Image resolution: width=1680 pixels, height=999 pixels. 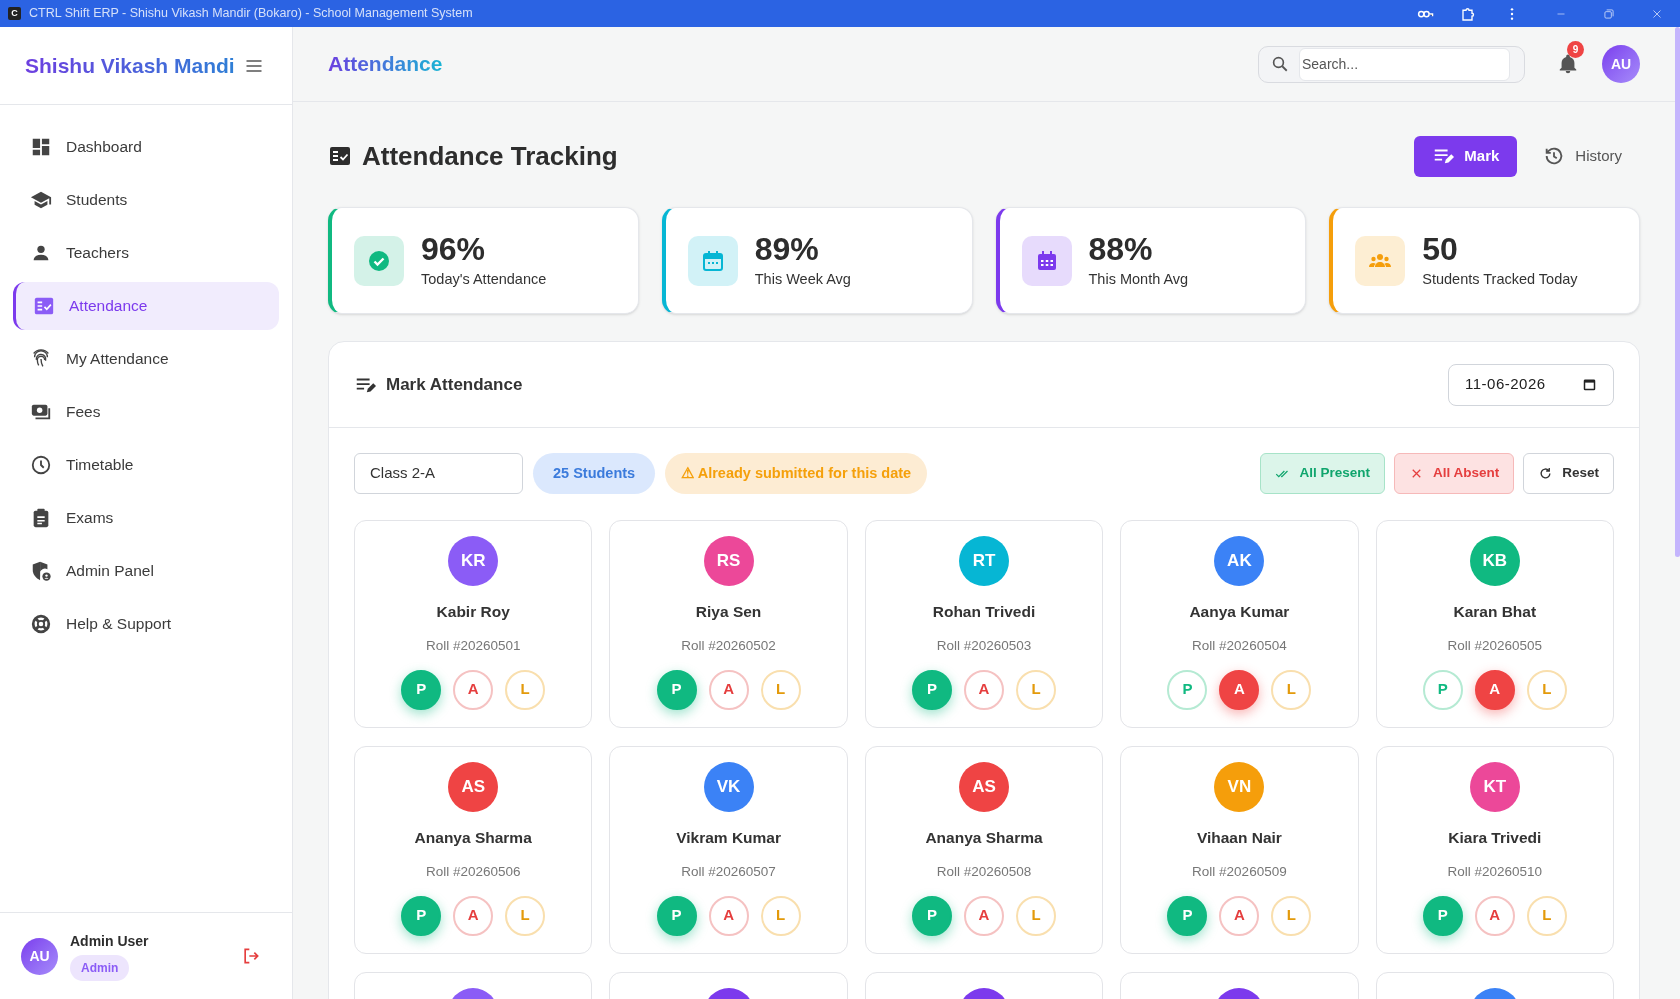 What do you see at coordinates (984, 787) in the screenshot?
I see `student-avatar: AS` at bounding box center [984, 787].